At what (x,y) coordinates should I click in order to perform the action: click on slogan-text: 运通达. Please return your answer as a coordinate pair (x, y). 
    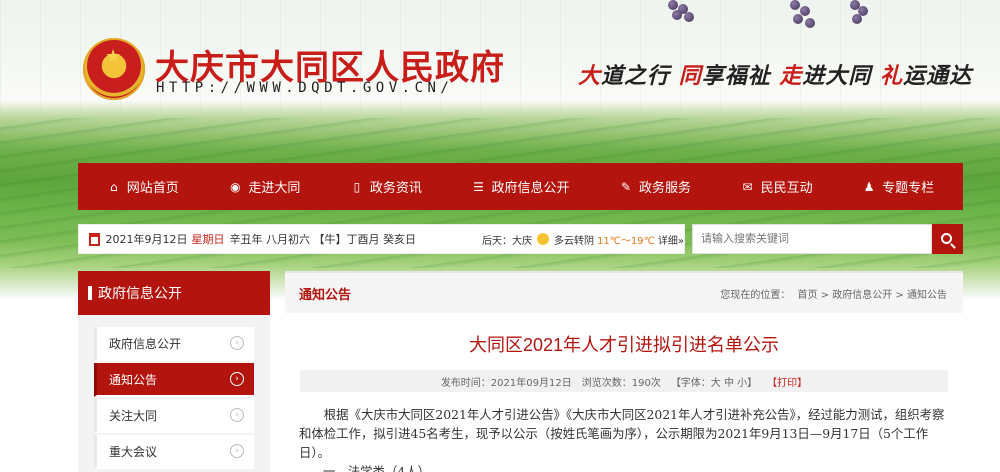
    Looking at the image, I should click on (938, 76).